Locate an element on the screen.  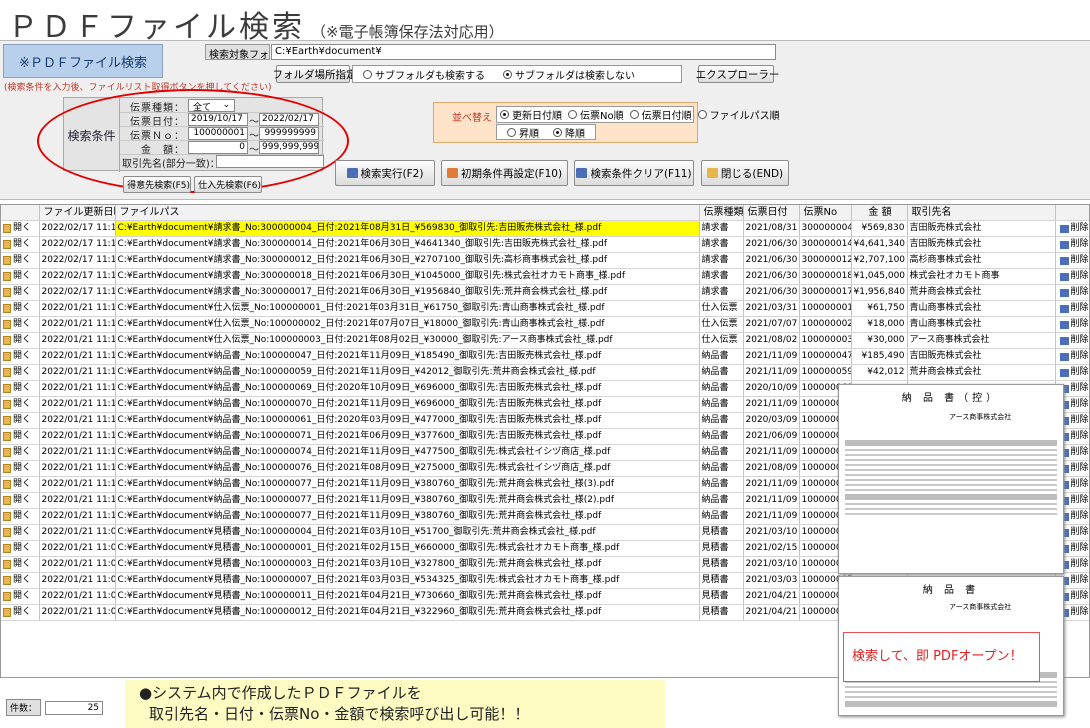
header-date: 伝票日付 is located at coordinates (771, 213).